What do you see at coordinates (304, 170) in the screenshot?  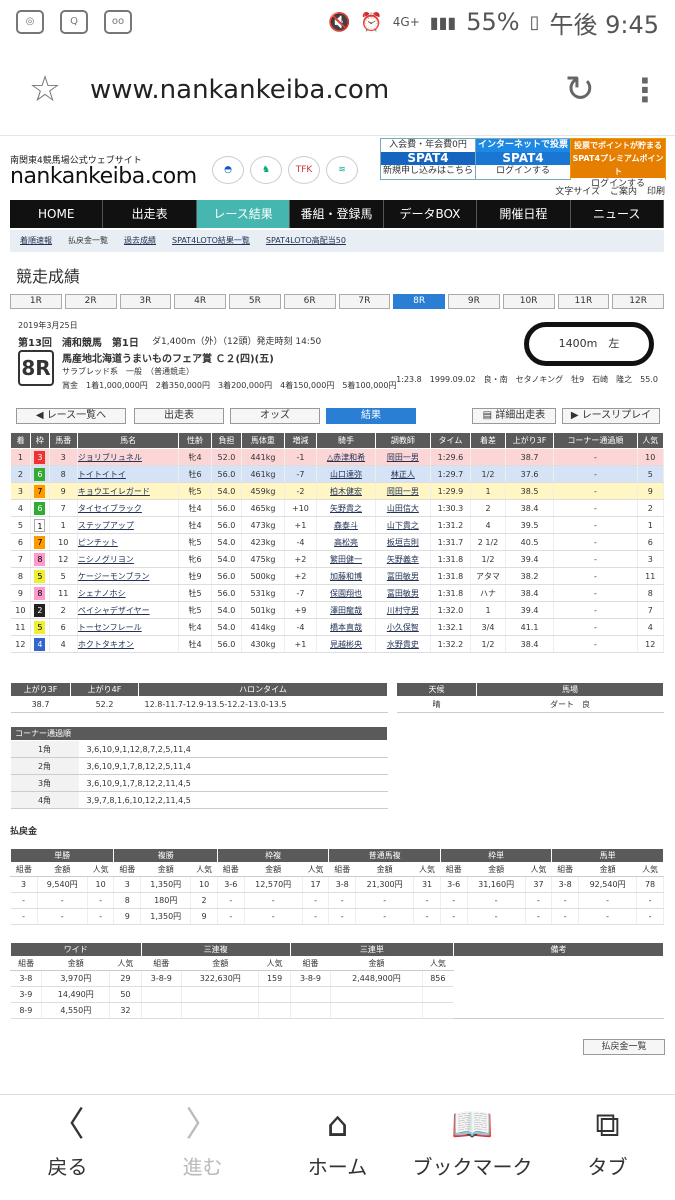 I see `funabashi-racecourse-icon: TFK` at bounding box center [304, 170].